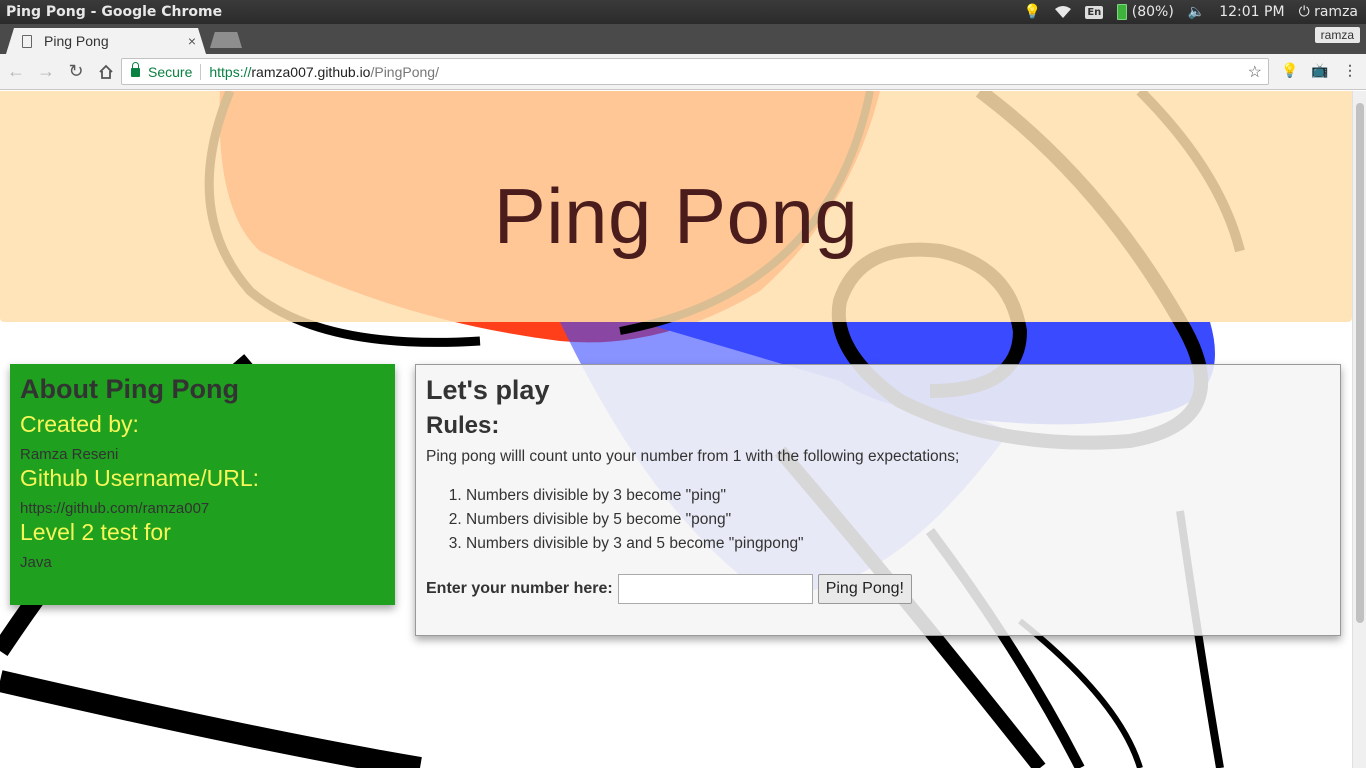  Describe the element at coordinates (115, 508) in the screenshot. I see `github-value: https://github.com/ramza007` at that location.